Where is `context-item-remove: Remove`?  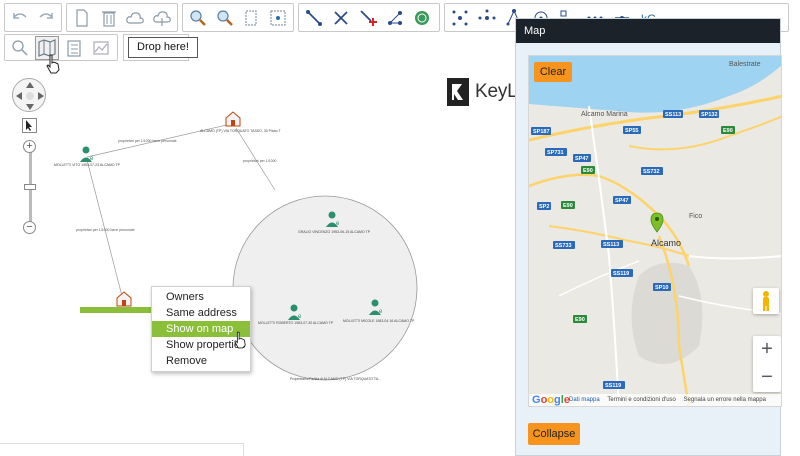
context-item-remove: Remove is located at coordinates (201, 361).